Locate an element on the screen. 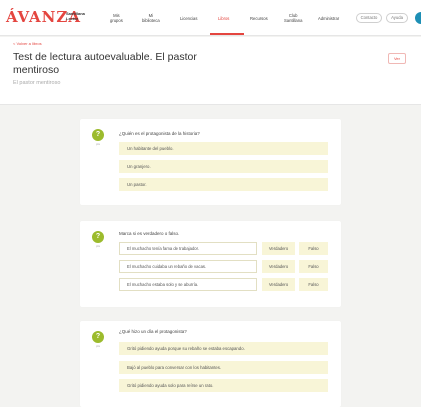 The height and width of the screenshot is (407, 421). answer-option: Un pastor. is located at coordinates (223, 184).